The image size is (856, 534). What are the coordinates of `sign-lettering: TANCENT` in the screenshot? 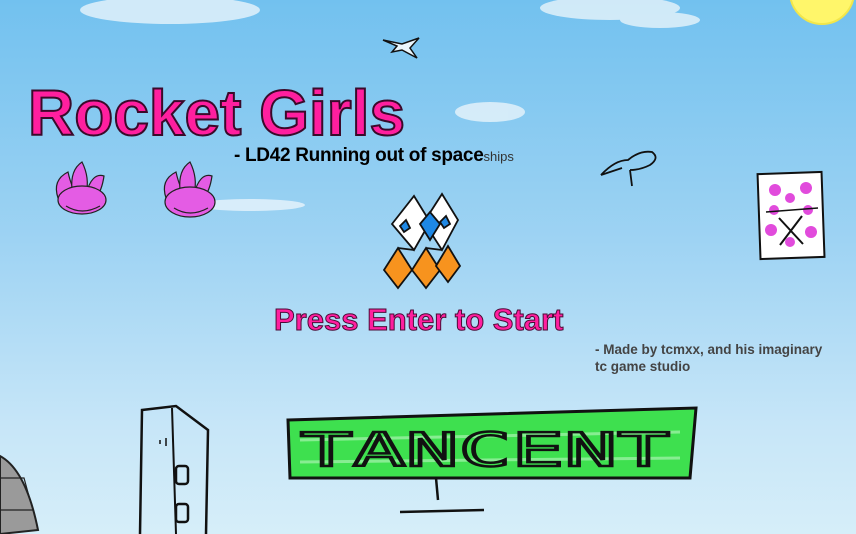 It's located at (485, 450).